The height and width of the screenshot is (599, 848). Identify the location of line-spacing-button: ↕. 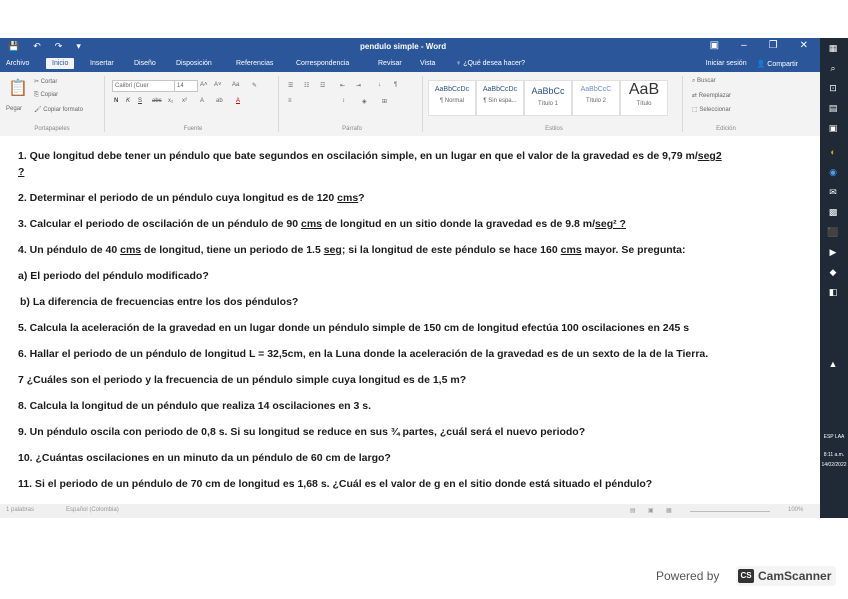
(343, 101).